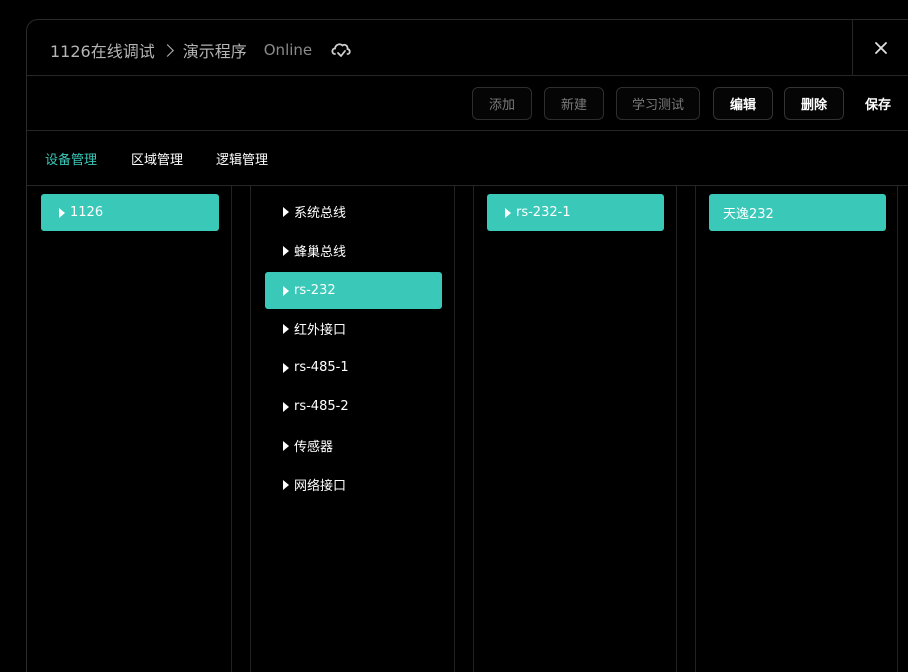 The width and height of the screenshot is (908, 672). What do you see at coordinates (157, 158) in the screenshot?
I see `tab-area-management: 区域管理` at bounding box center [157, 158].